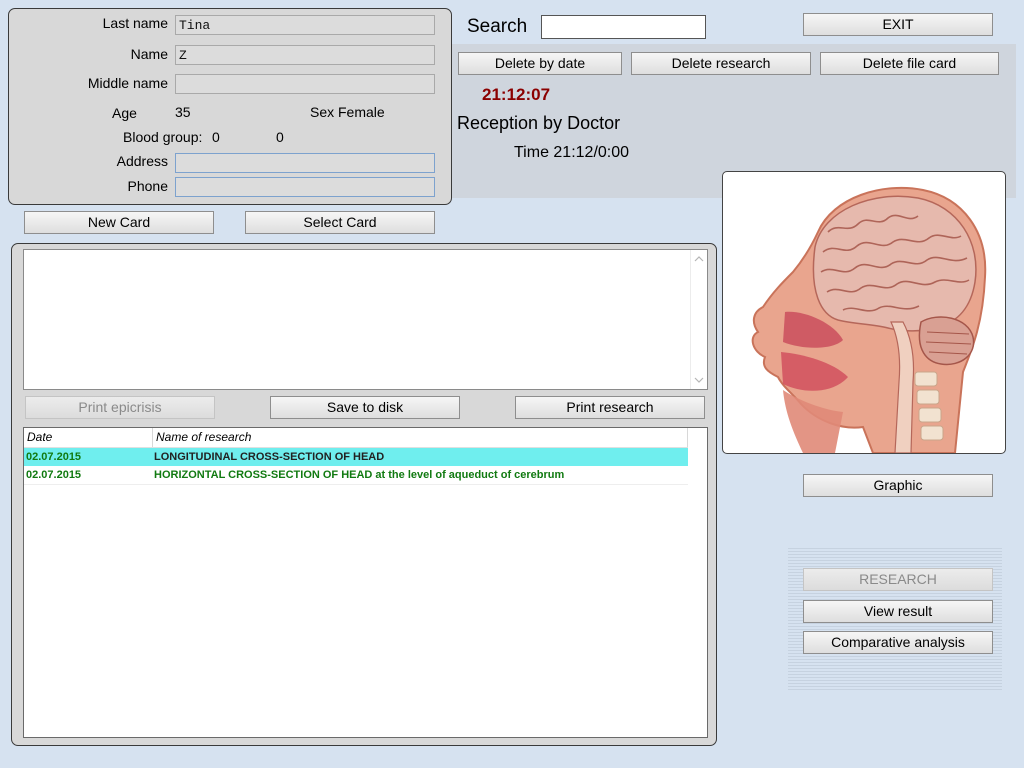 This screenshot has width=1024, height=768. I want to click on age-value: 35, so click(183, 112).